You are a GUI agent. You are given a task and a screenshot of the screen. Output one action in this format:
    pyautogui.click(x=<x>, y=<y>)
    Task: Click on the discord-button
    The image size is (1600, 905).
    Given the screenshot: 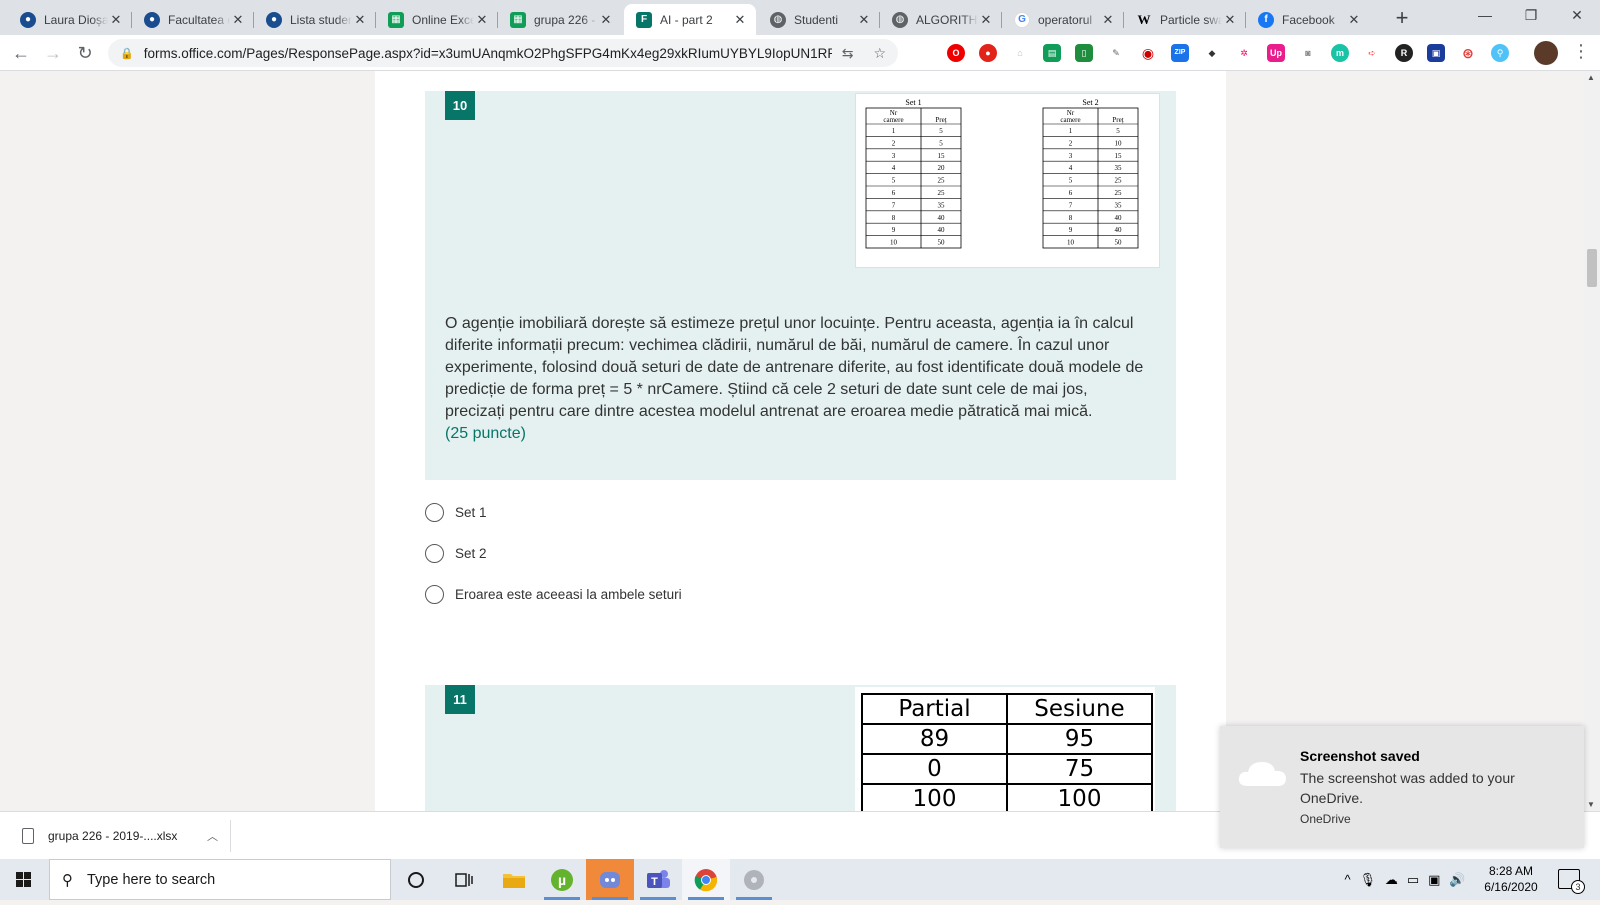 What is the action you would take?
    pyautogui.click(x=610, y=879)
    